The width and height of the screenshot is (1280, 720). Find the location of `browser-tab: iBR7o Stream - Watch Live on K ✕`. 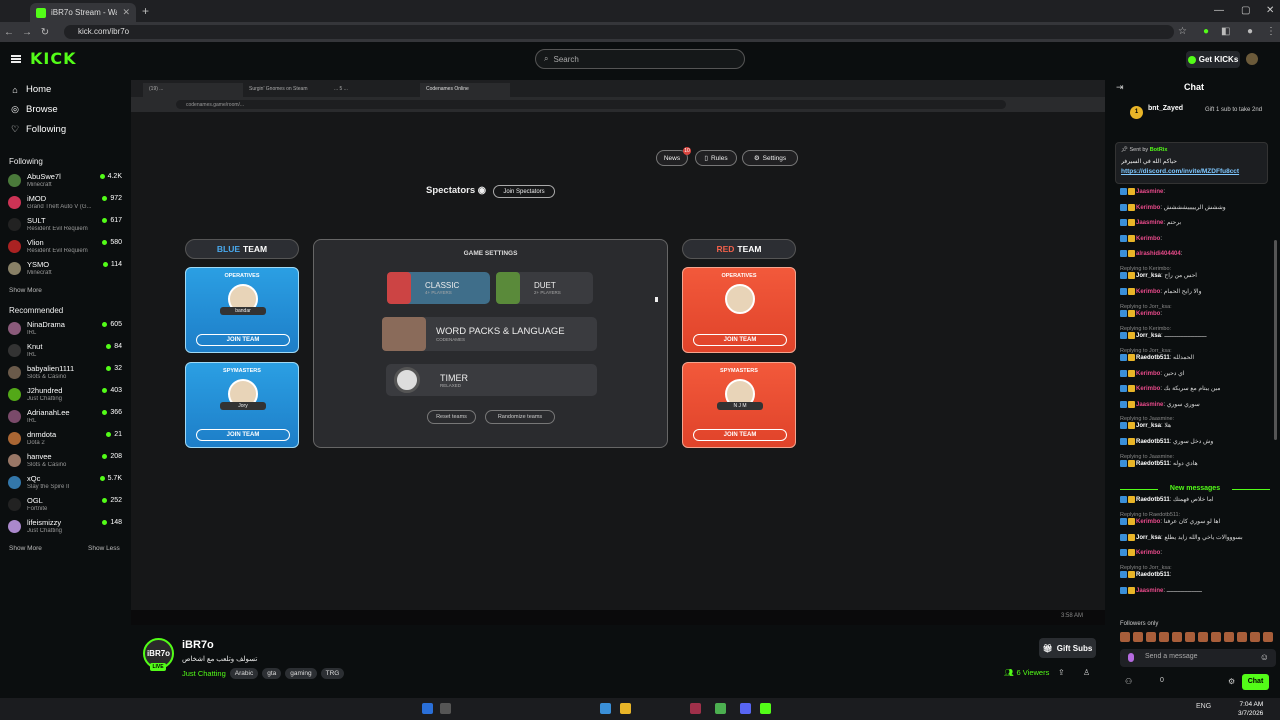

browser-tab: iBR7o Stream - Watch Live on K ✕ is located at coordinates (83, 12).